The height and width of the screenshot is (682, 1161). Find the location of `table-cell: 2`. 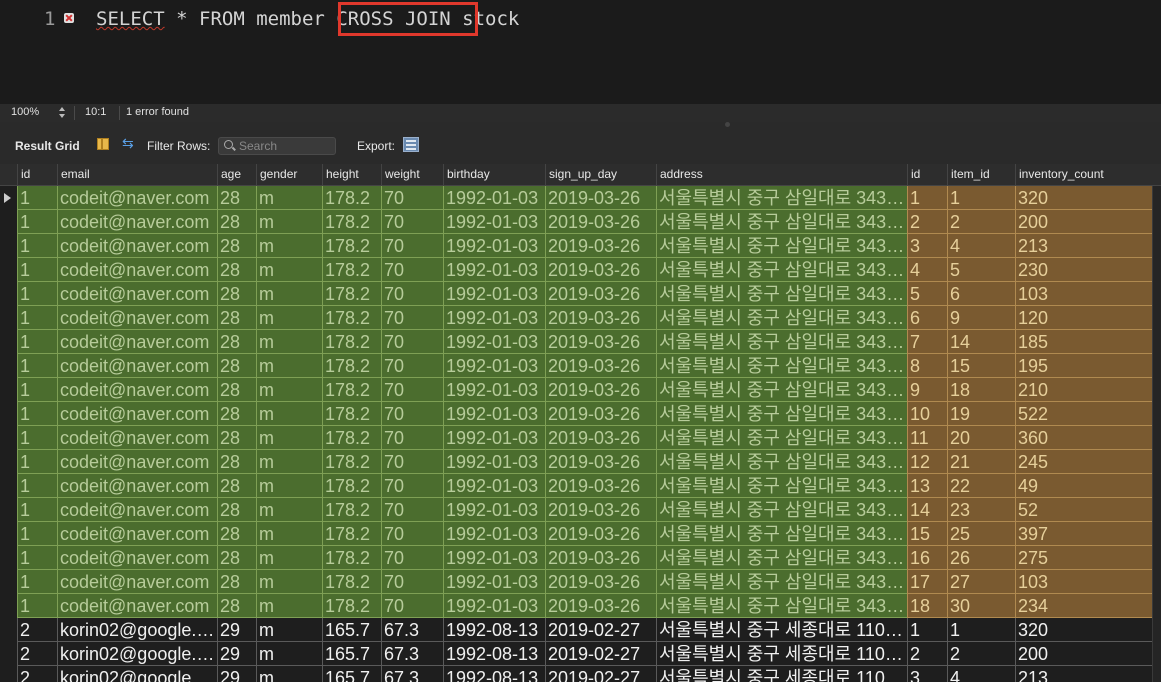

table-cell: 2 is located at coordinates (981, 222).